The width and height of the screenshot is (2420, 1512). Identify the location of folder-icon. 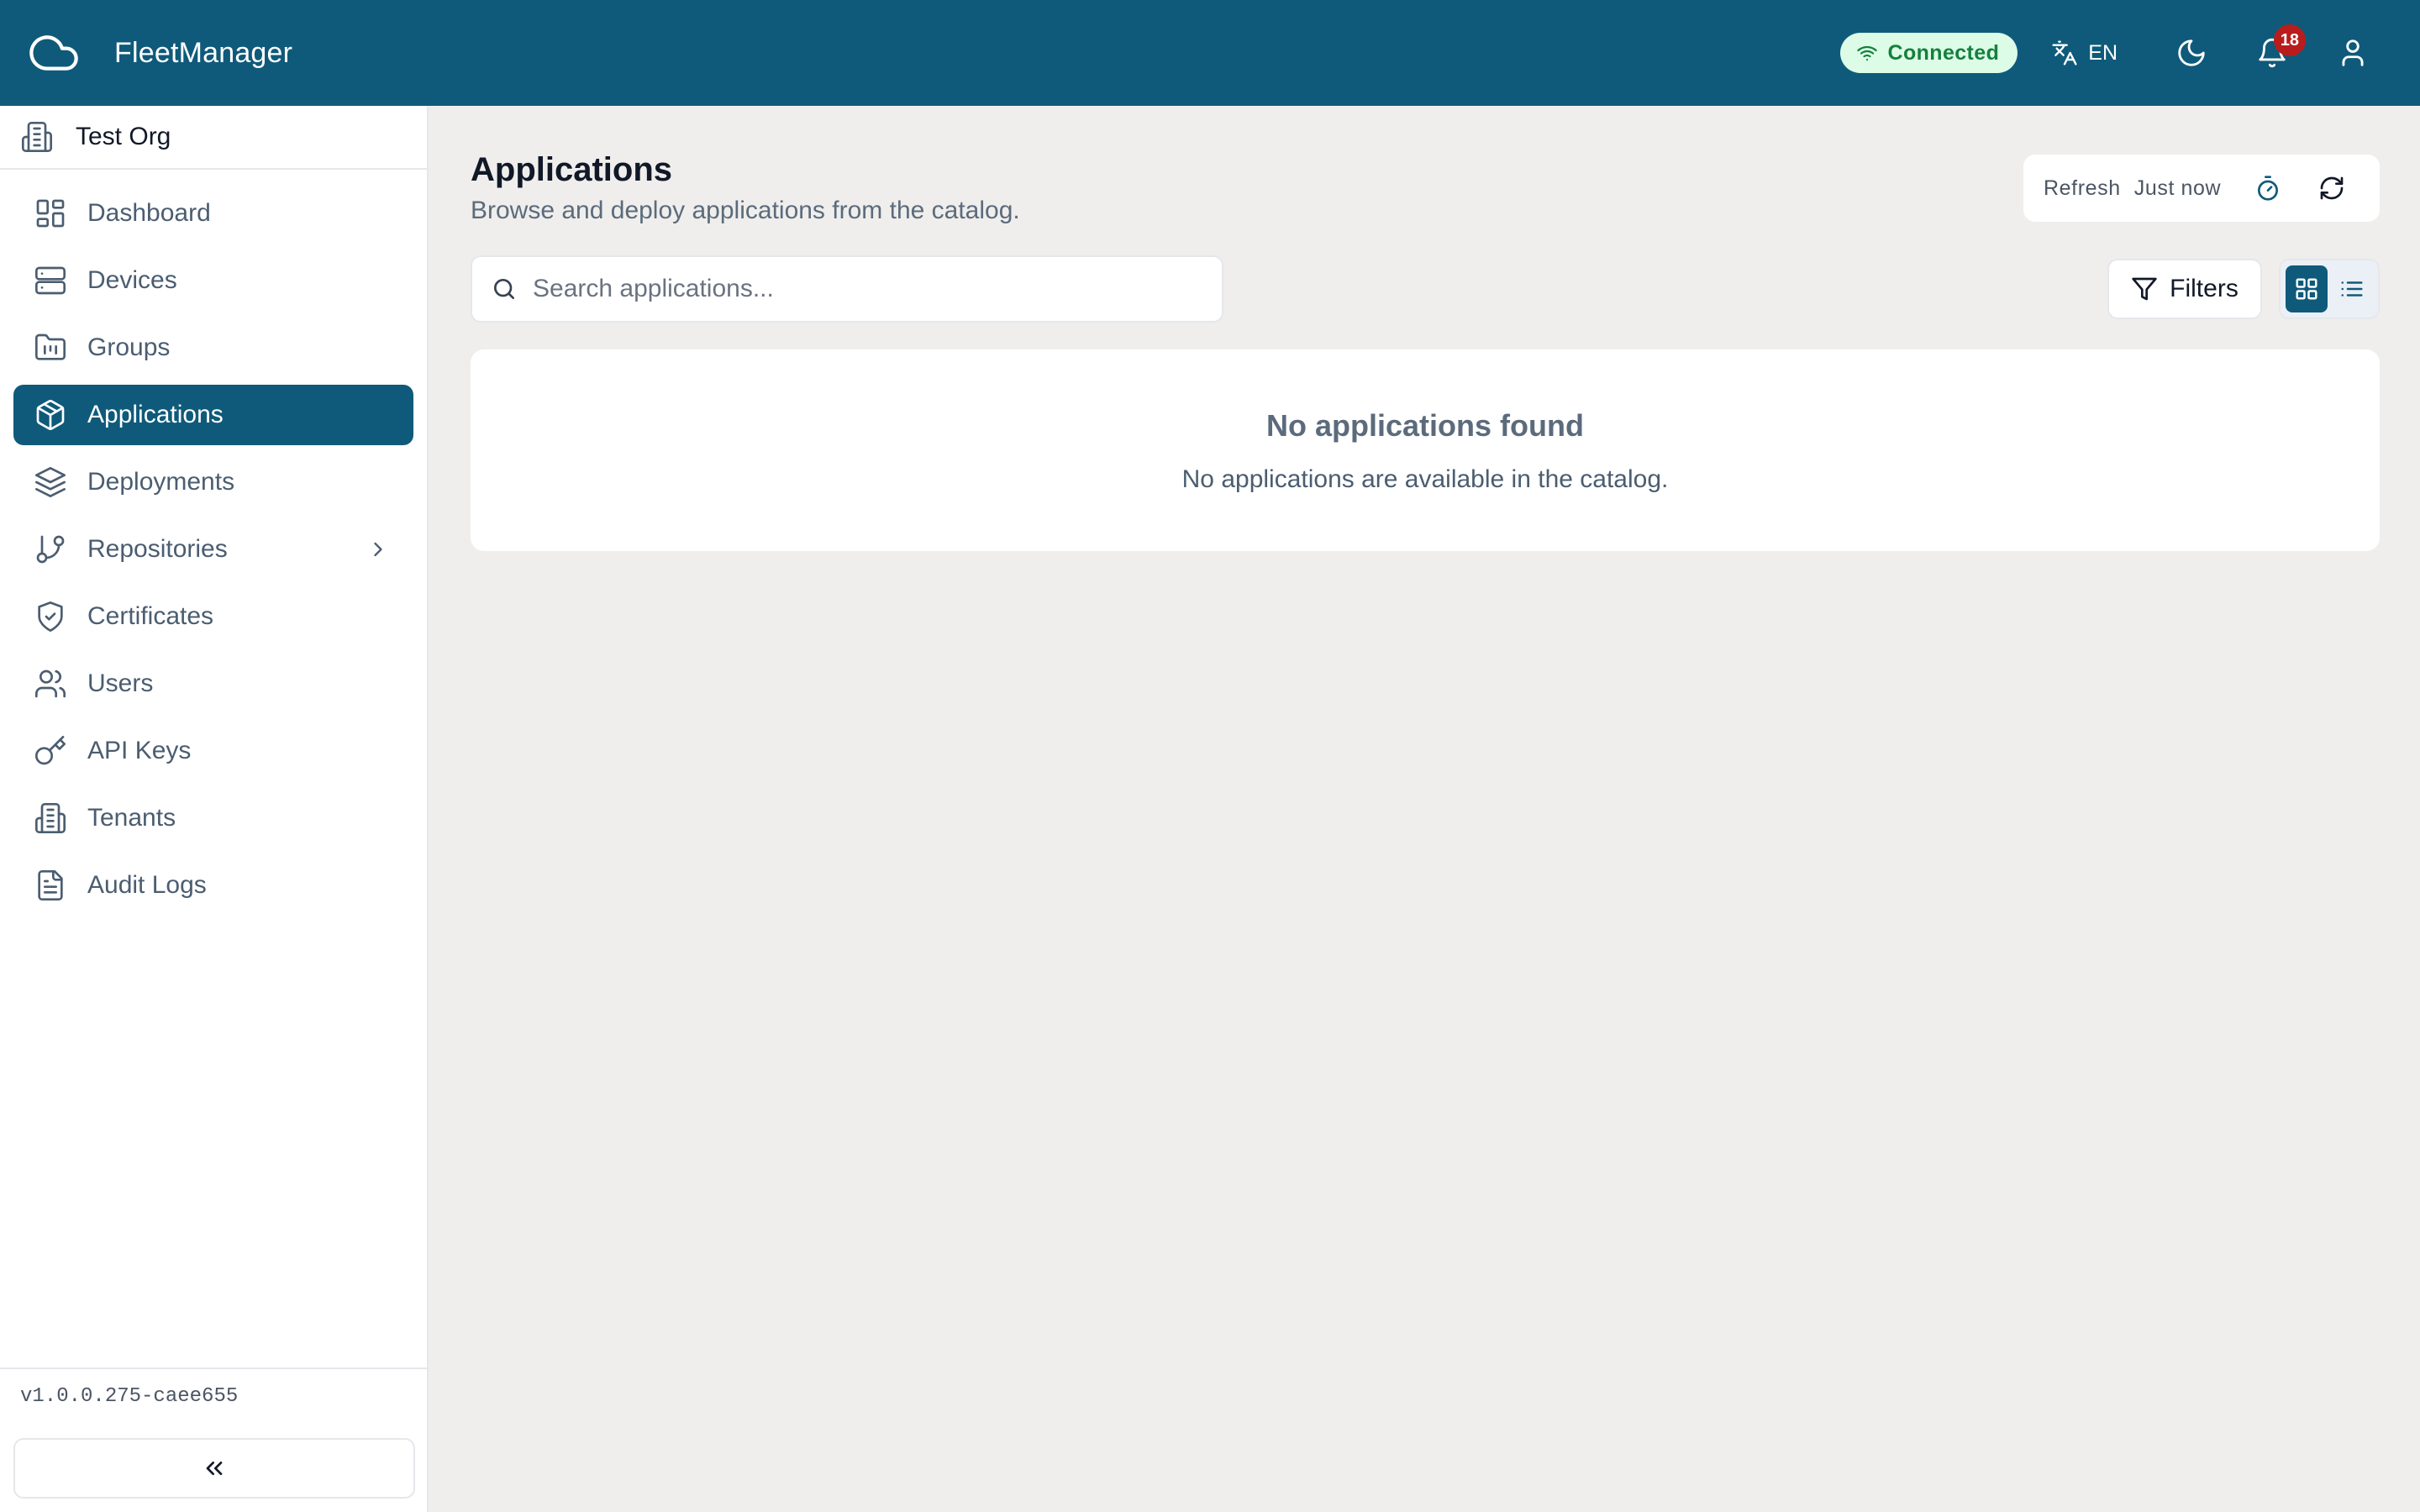
(51, 348).